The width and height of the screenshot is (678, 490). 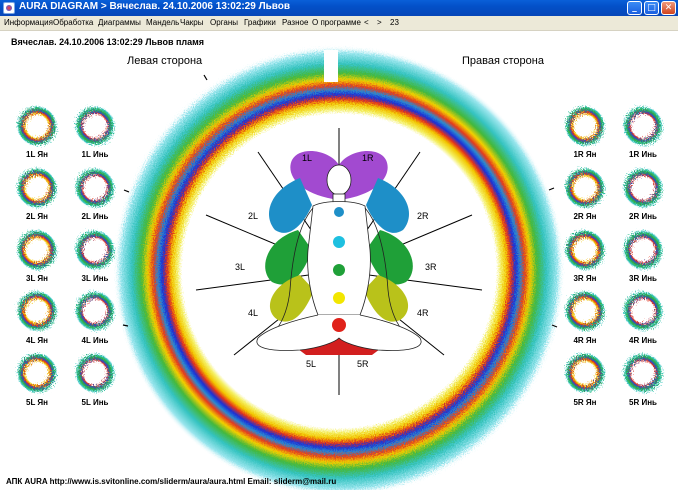 What do you see at coordinates (368, 158) in the screenshot?
I see `zone-label-1r: 1R` at bounding box center [368, 158].